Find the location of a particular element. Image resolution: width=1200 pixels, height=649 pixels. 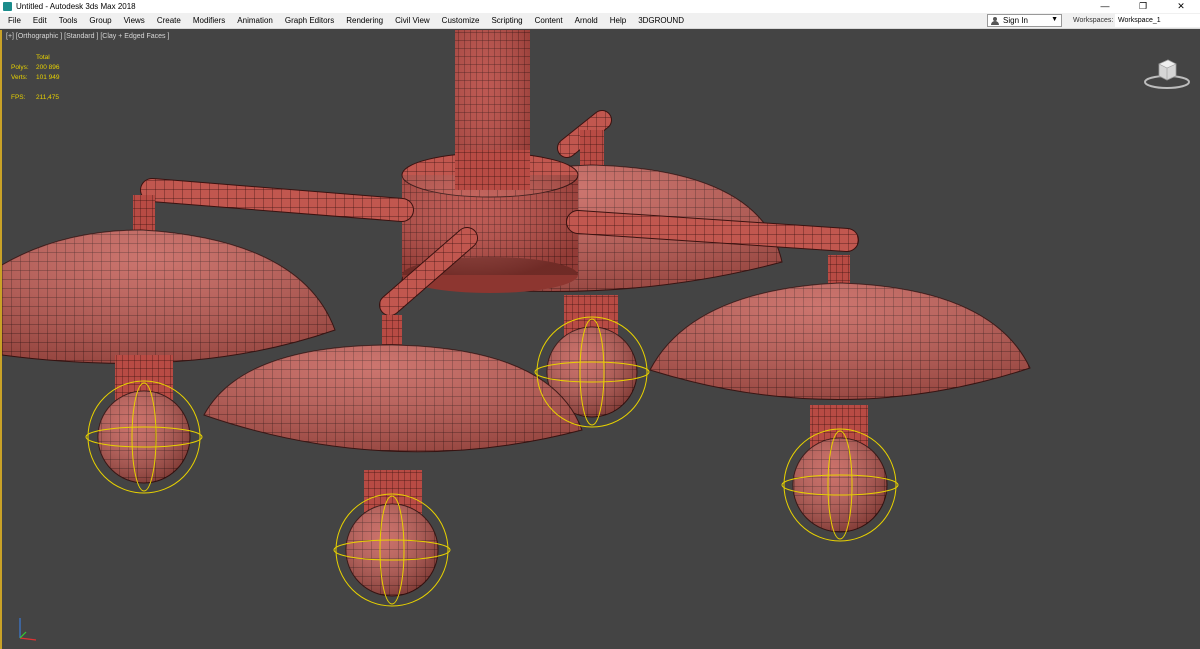

stats-verts-label: Verts: is located at coordinates (19, 77).